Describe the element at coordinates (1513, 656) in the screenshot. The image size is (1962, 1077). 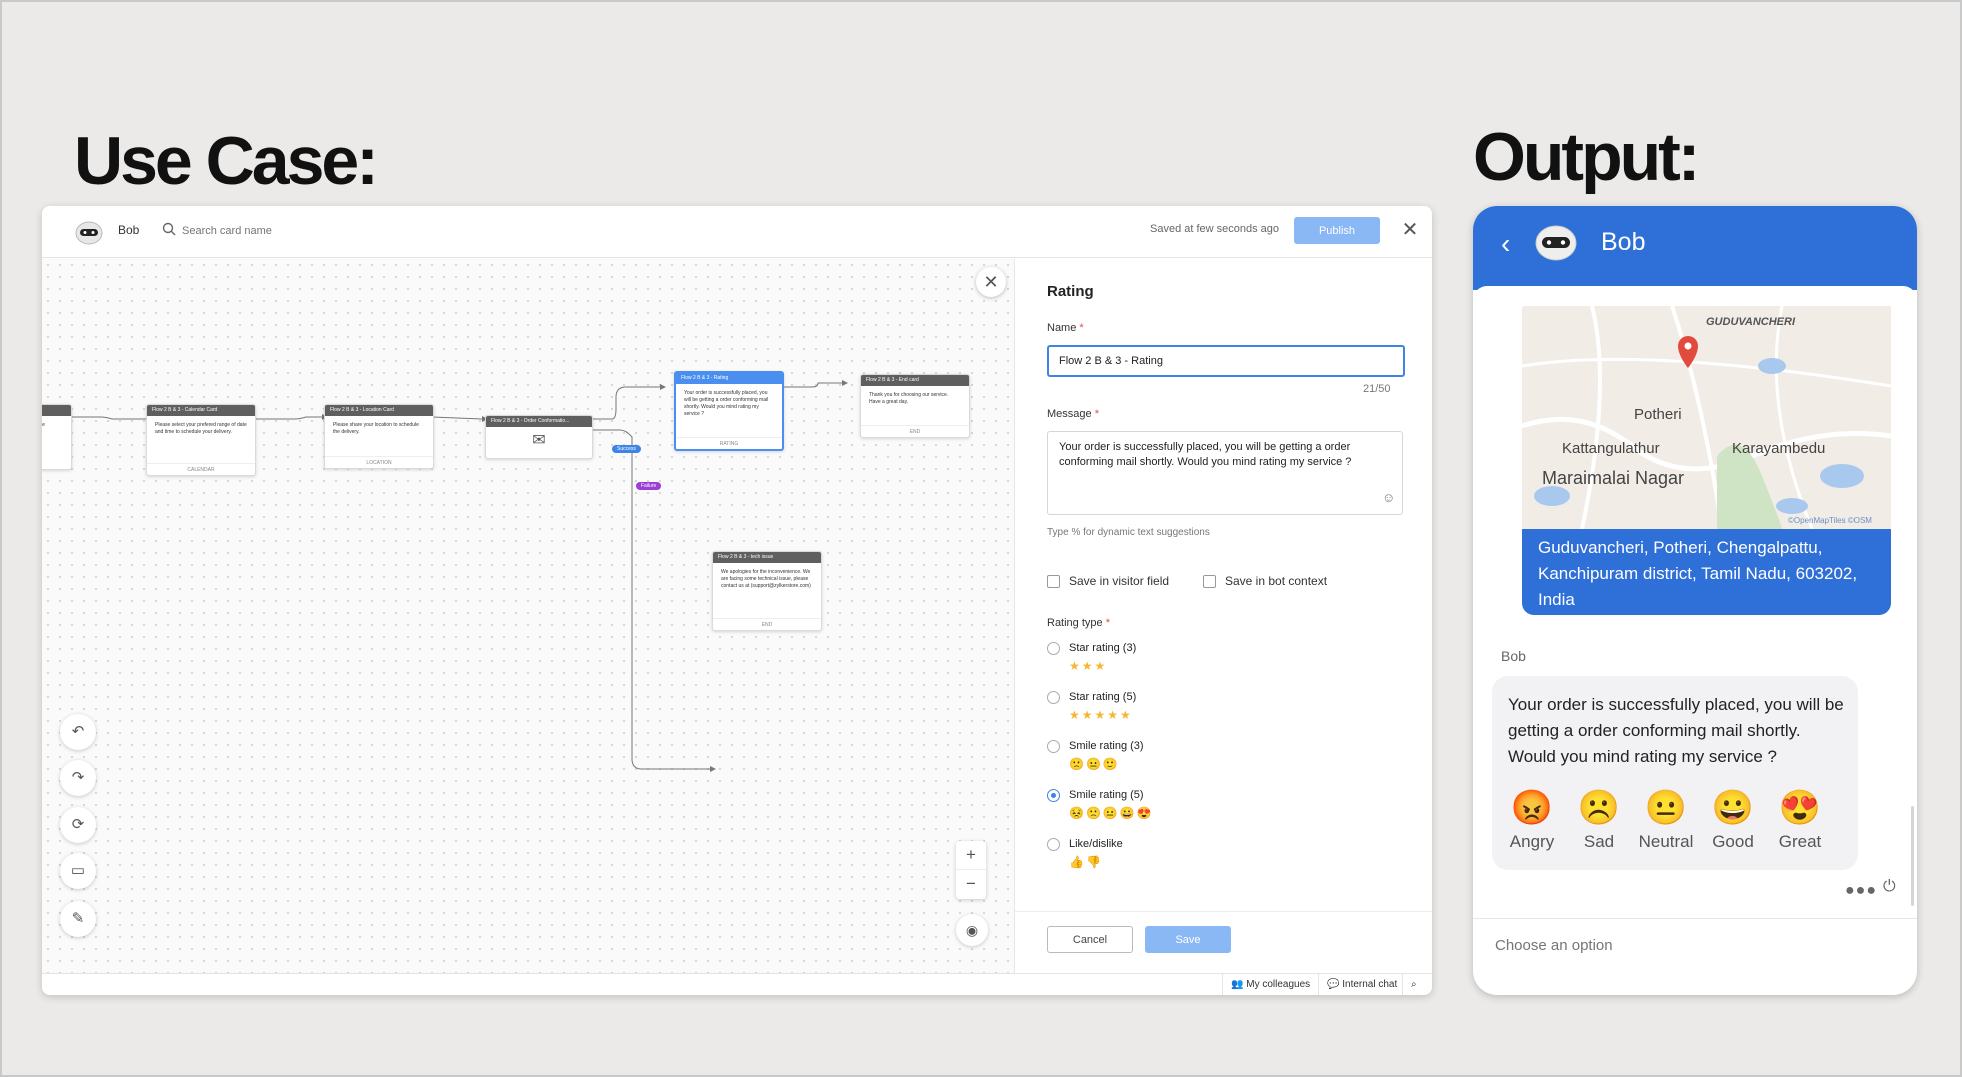
I see `message-sender: Bob` at that location.